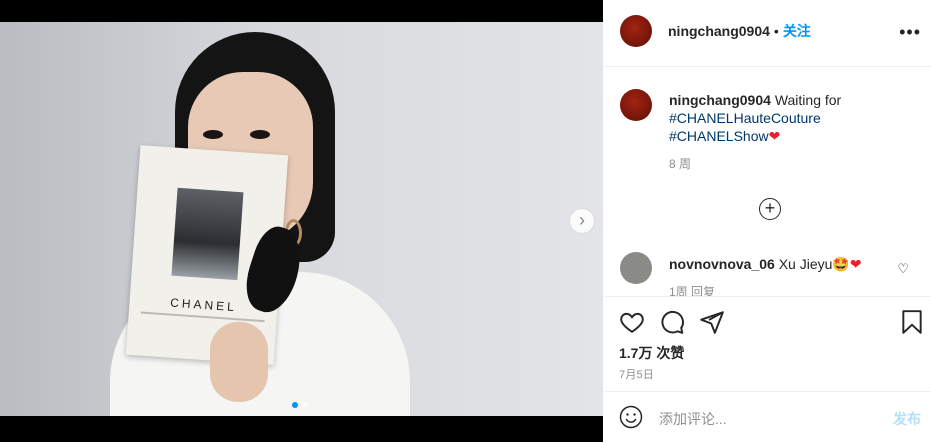 The image size is (931, 443). Describe the element at coordinates (631, 417) in the screenshot. I see `emoji-smiley-icon` at that location.